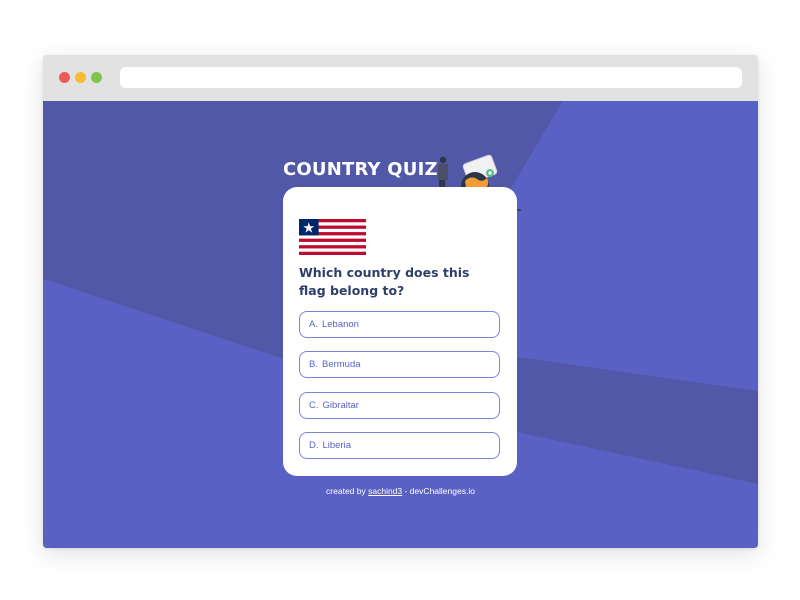 The image size is (800, 600). I want to click on answer-option-letter: D., so click(314, 445).